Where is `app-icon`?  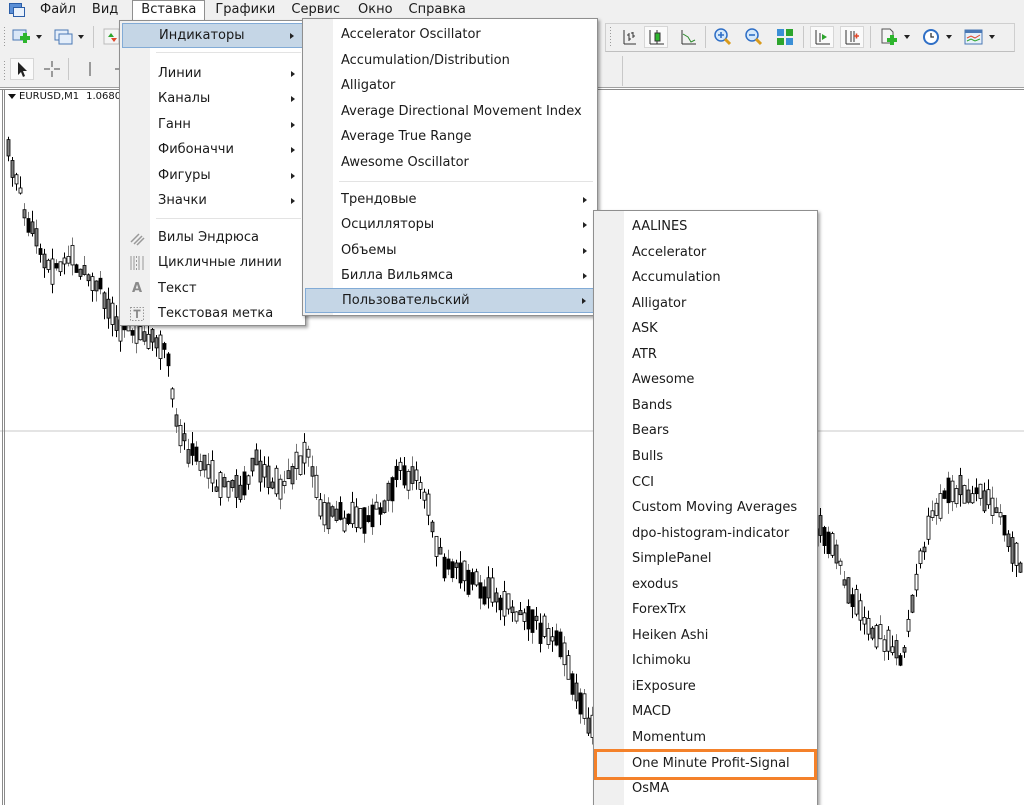 app-icon is located at coordinates (17, 10).